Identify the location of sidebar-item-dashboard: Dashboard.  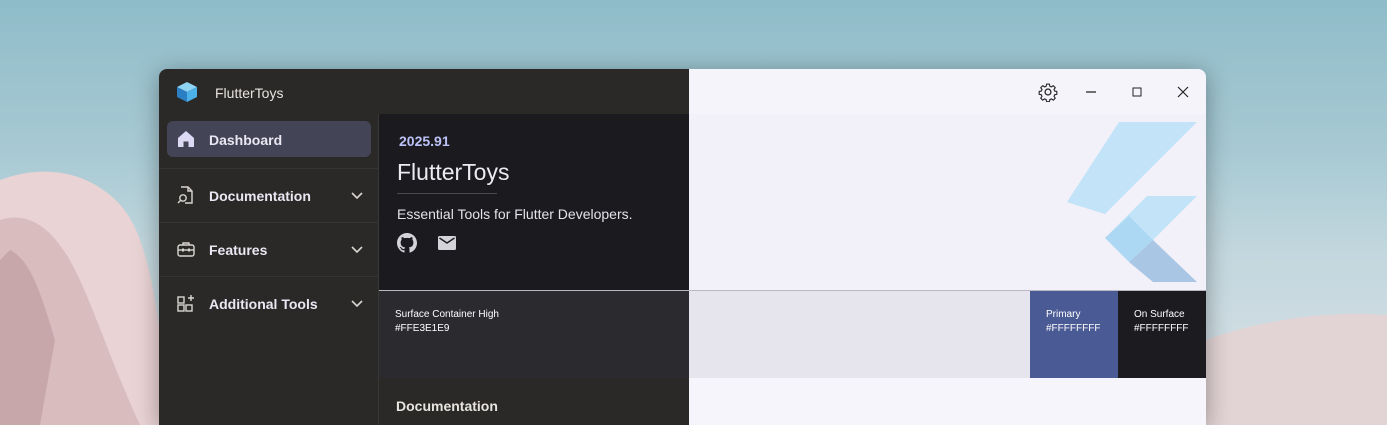
(269, 139).